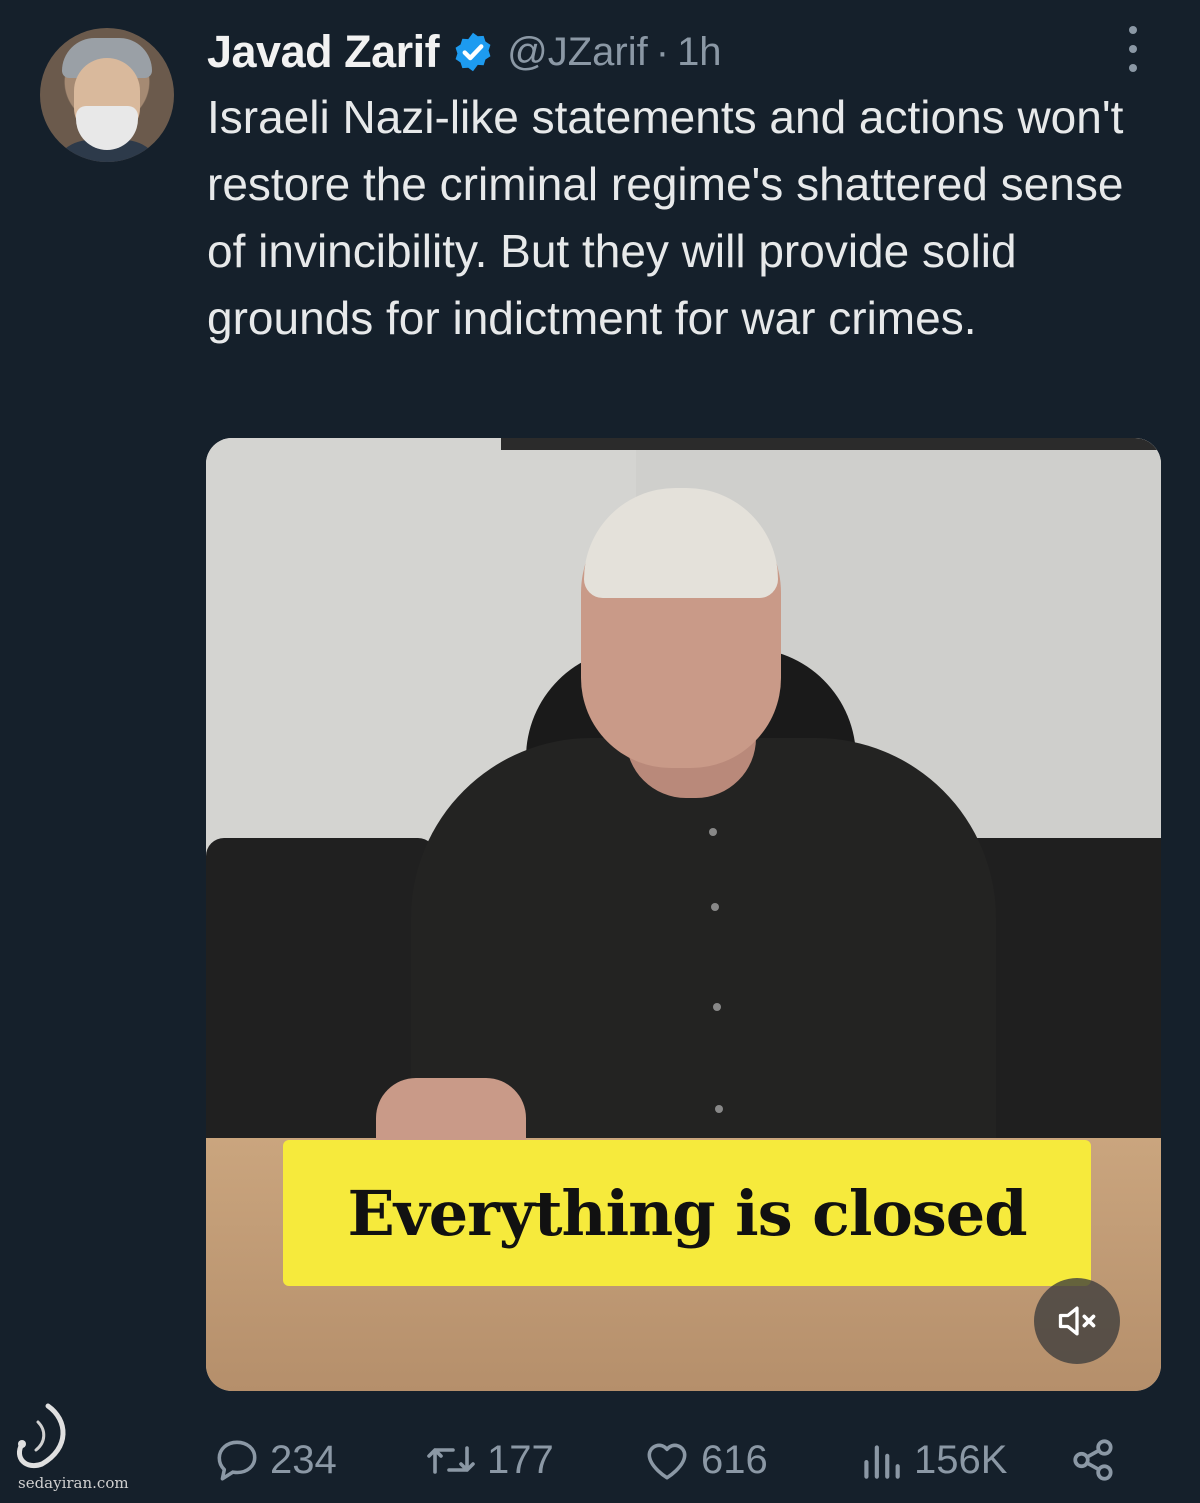  I want to click on author-name: Javad Zarif, so click(323, 52).